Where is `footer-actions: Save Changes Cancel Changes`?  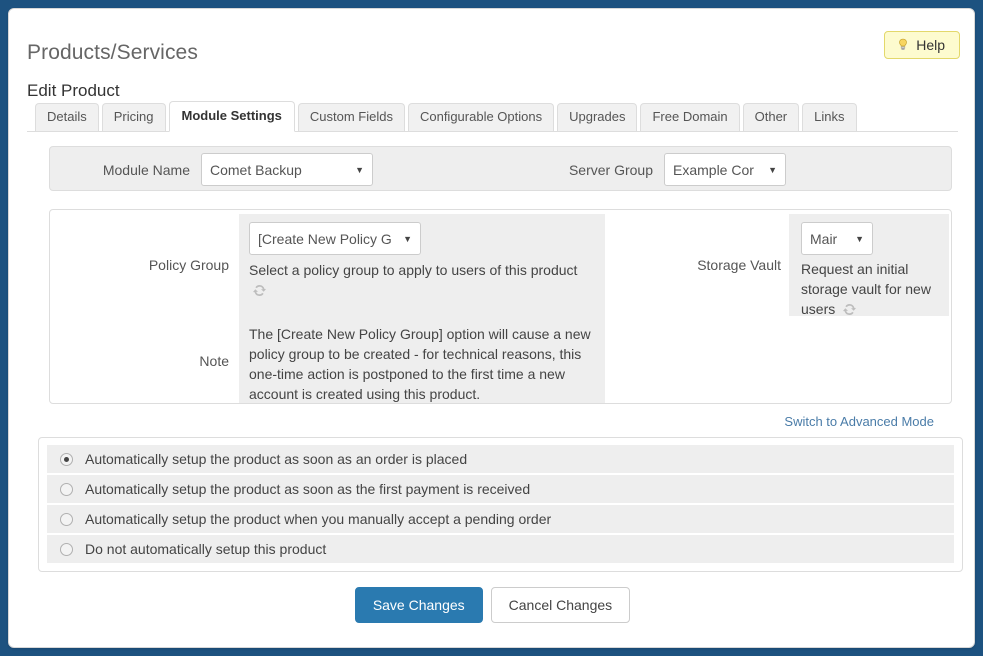 footer-actions: Save Changes Cancel Changes is located at coordinates (491, 605).